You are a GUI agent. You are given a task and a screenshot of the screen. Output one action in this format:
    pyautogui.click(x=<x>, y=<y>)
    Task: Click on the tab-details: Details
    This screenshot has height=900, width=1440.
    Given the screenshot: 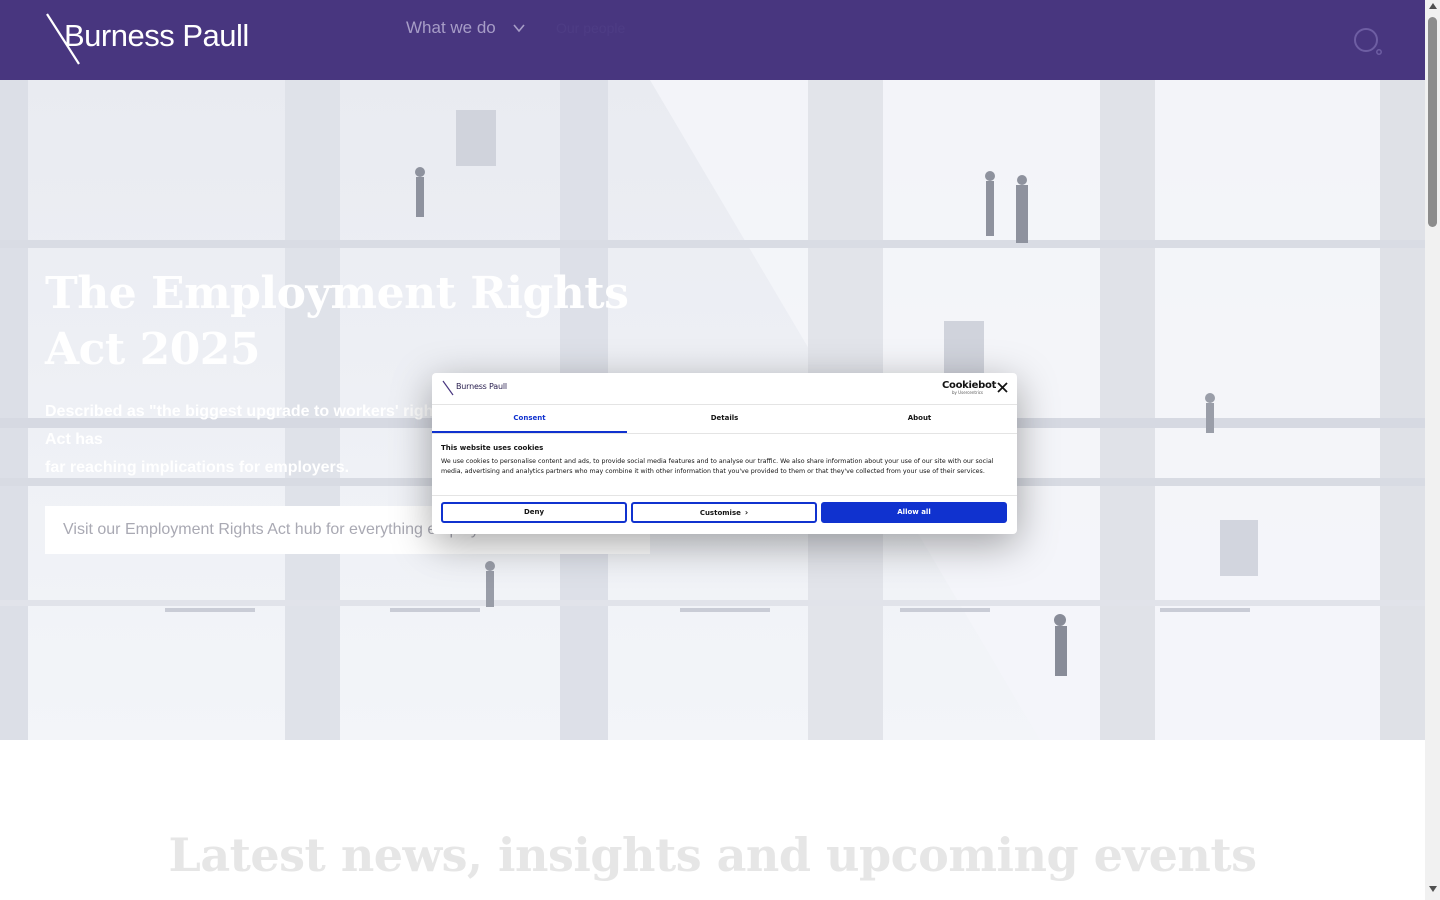 What is the action you would take?
    pyautogui.click(x=724, y=419)
    